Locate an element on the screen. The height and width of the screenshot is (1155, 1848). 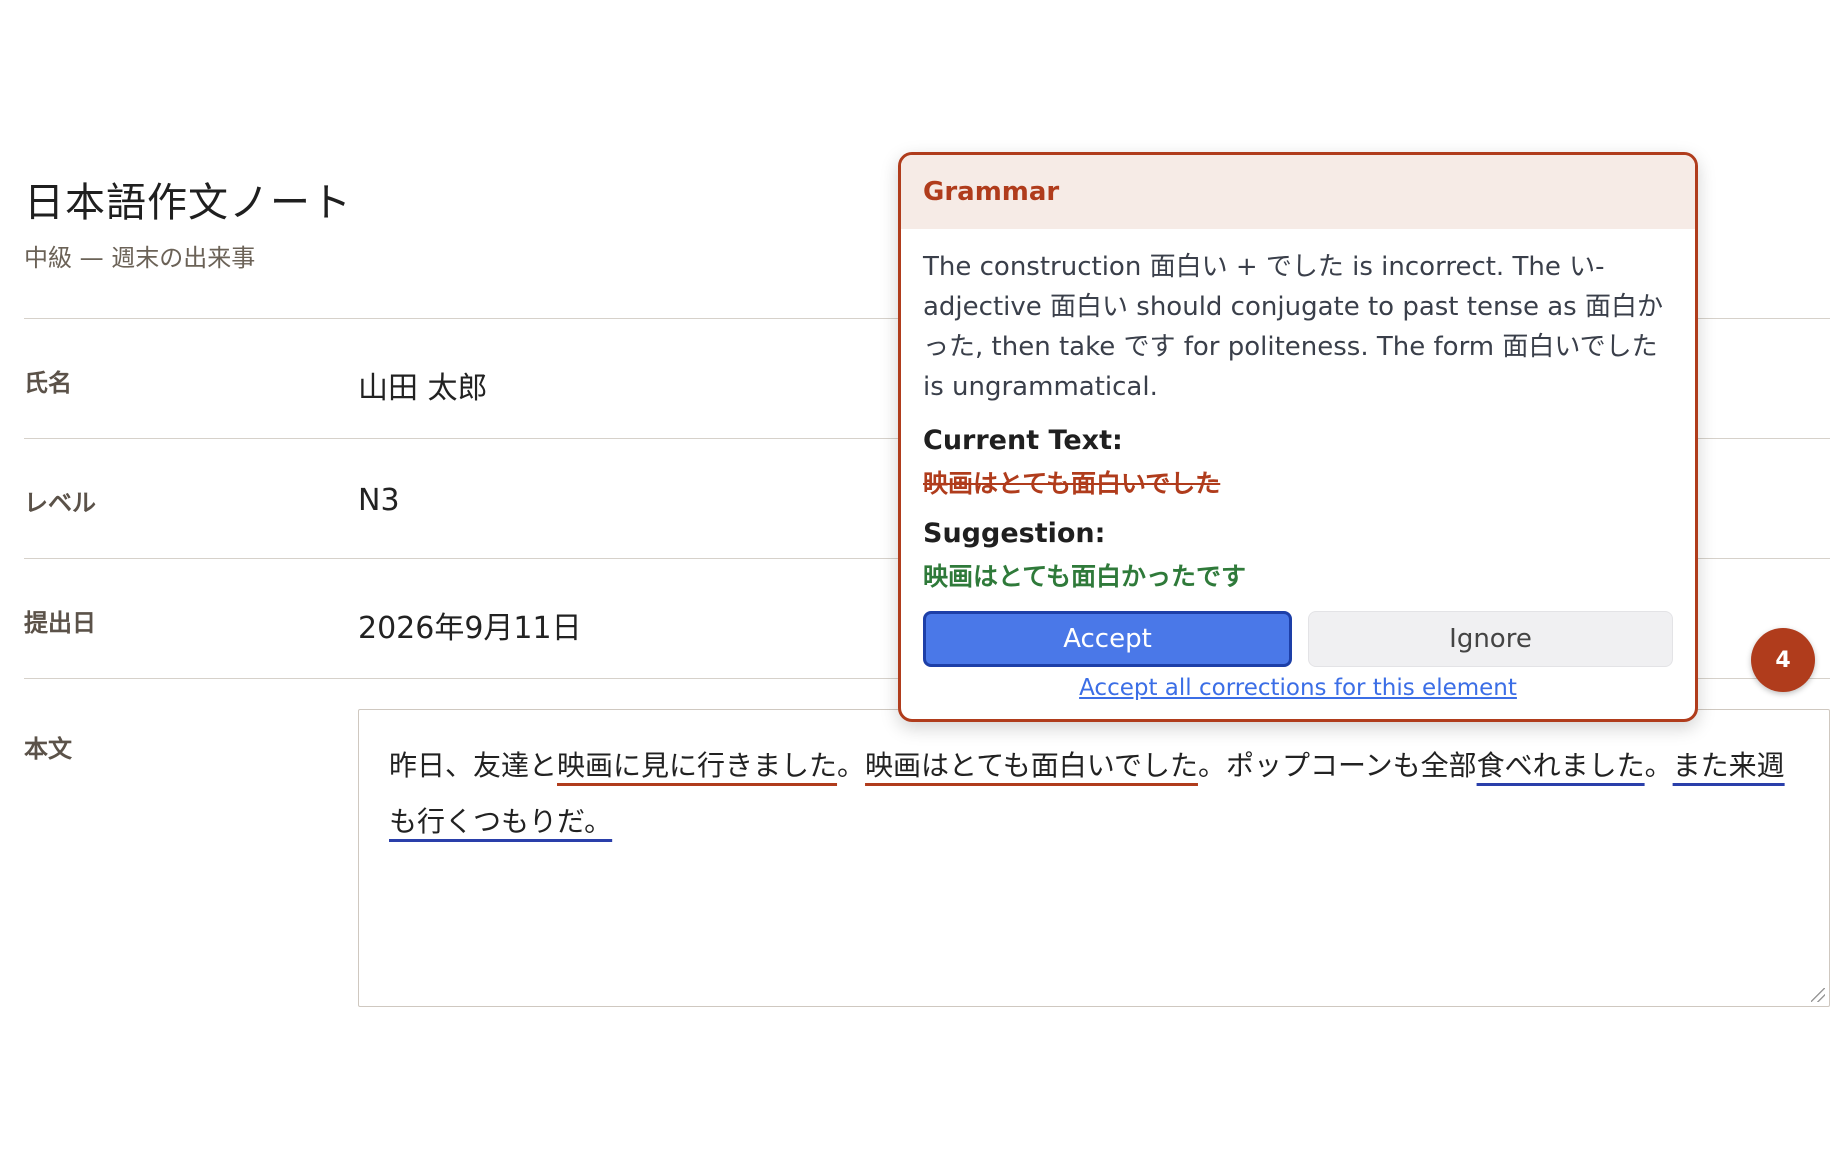
page-title: 日本語作文ノート is located at coordinates (188, 203).